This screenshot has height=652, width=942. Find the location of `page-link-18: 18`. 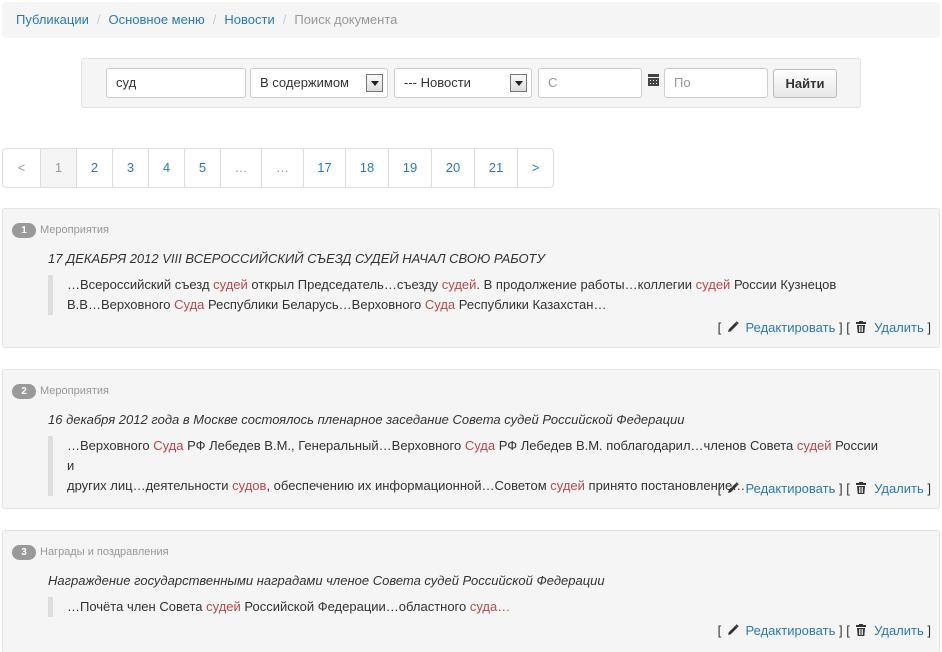

page-link-18: 18 is located at coordinates (366, 168).